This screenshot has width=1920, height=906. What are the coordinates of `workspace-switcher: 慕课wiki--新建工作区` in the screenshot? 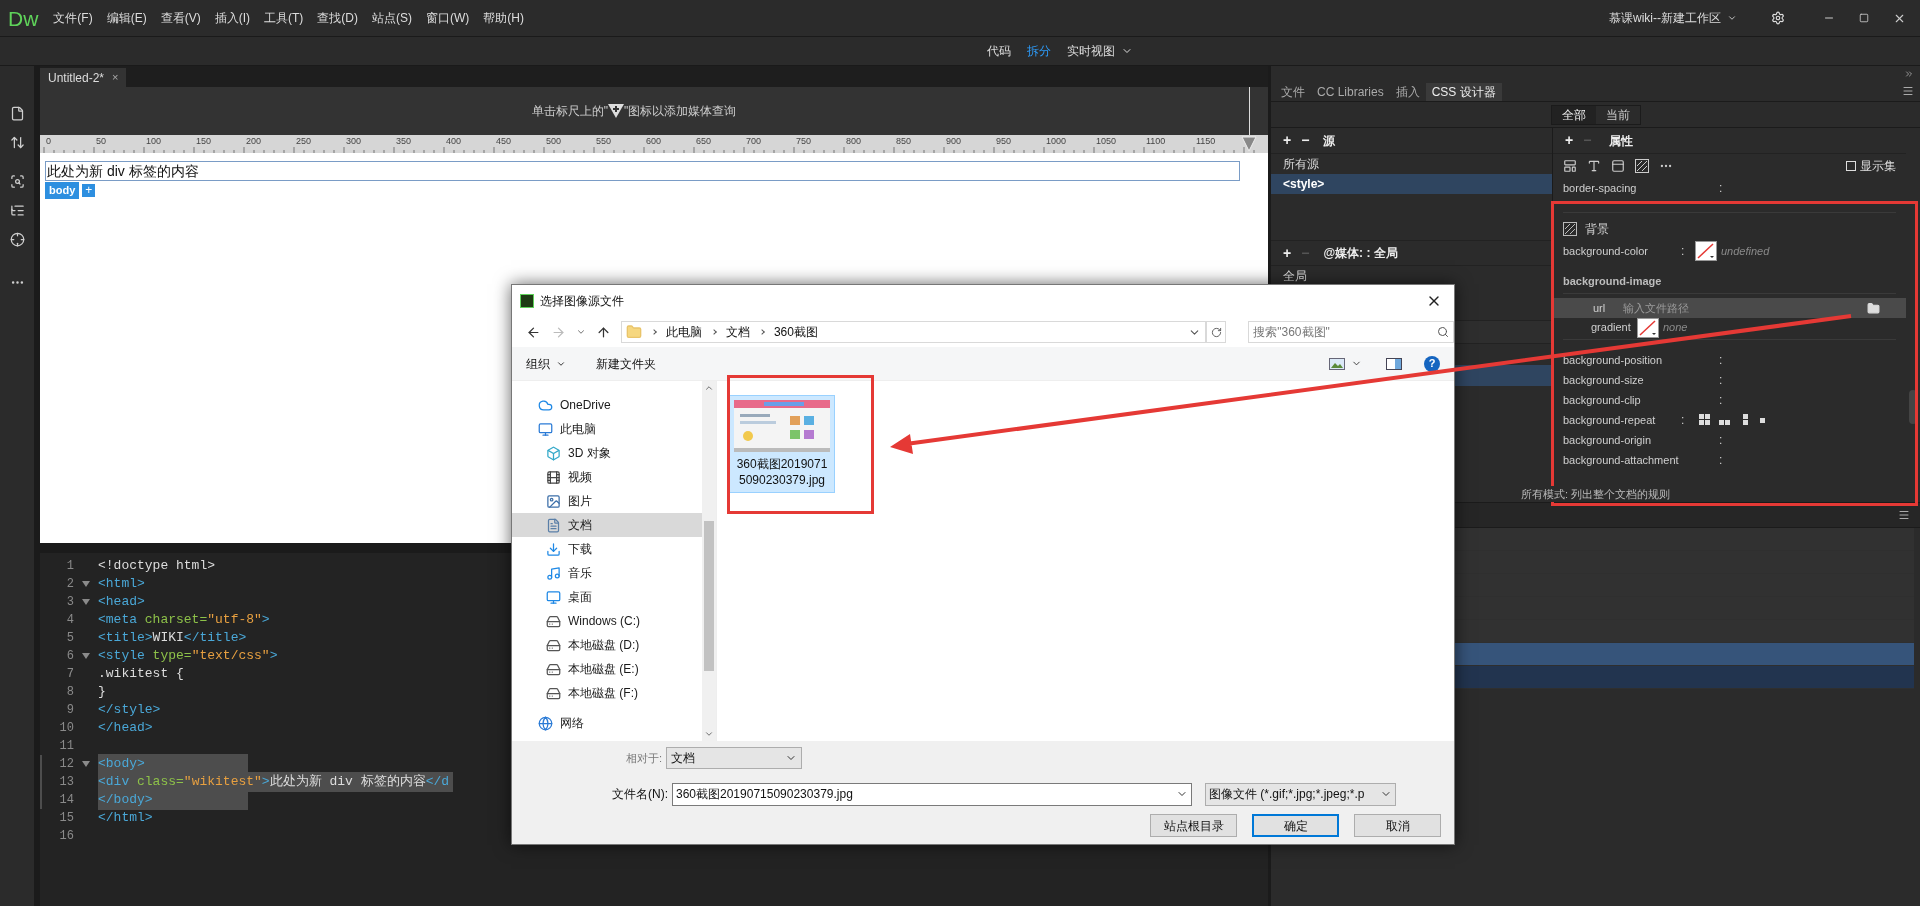 It's located at (1673, 18).